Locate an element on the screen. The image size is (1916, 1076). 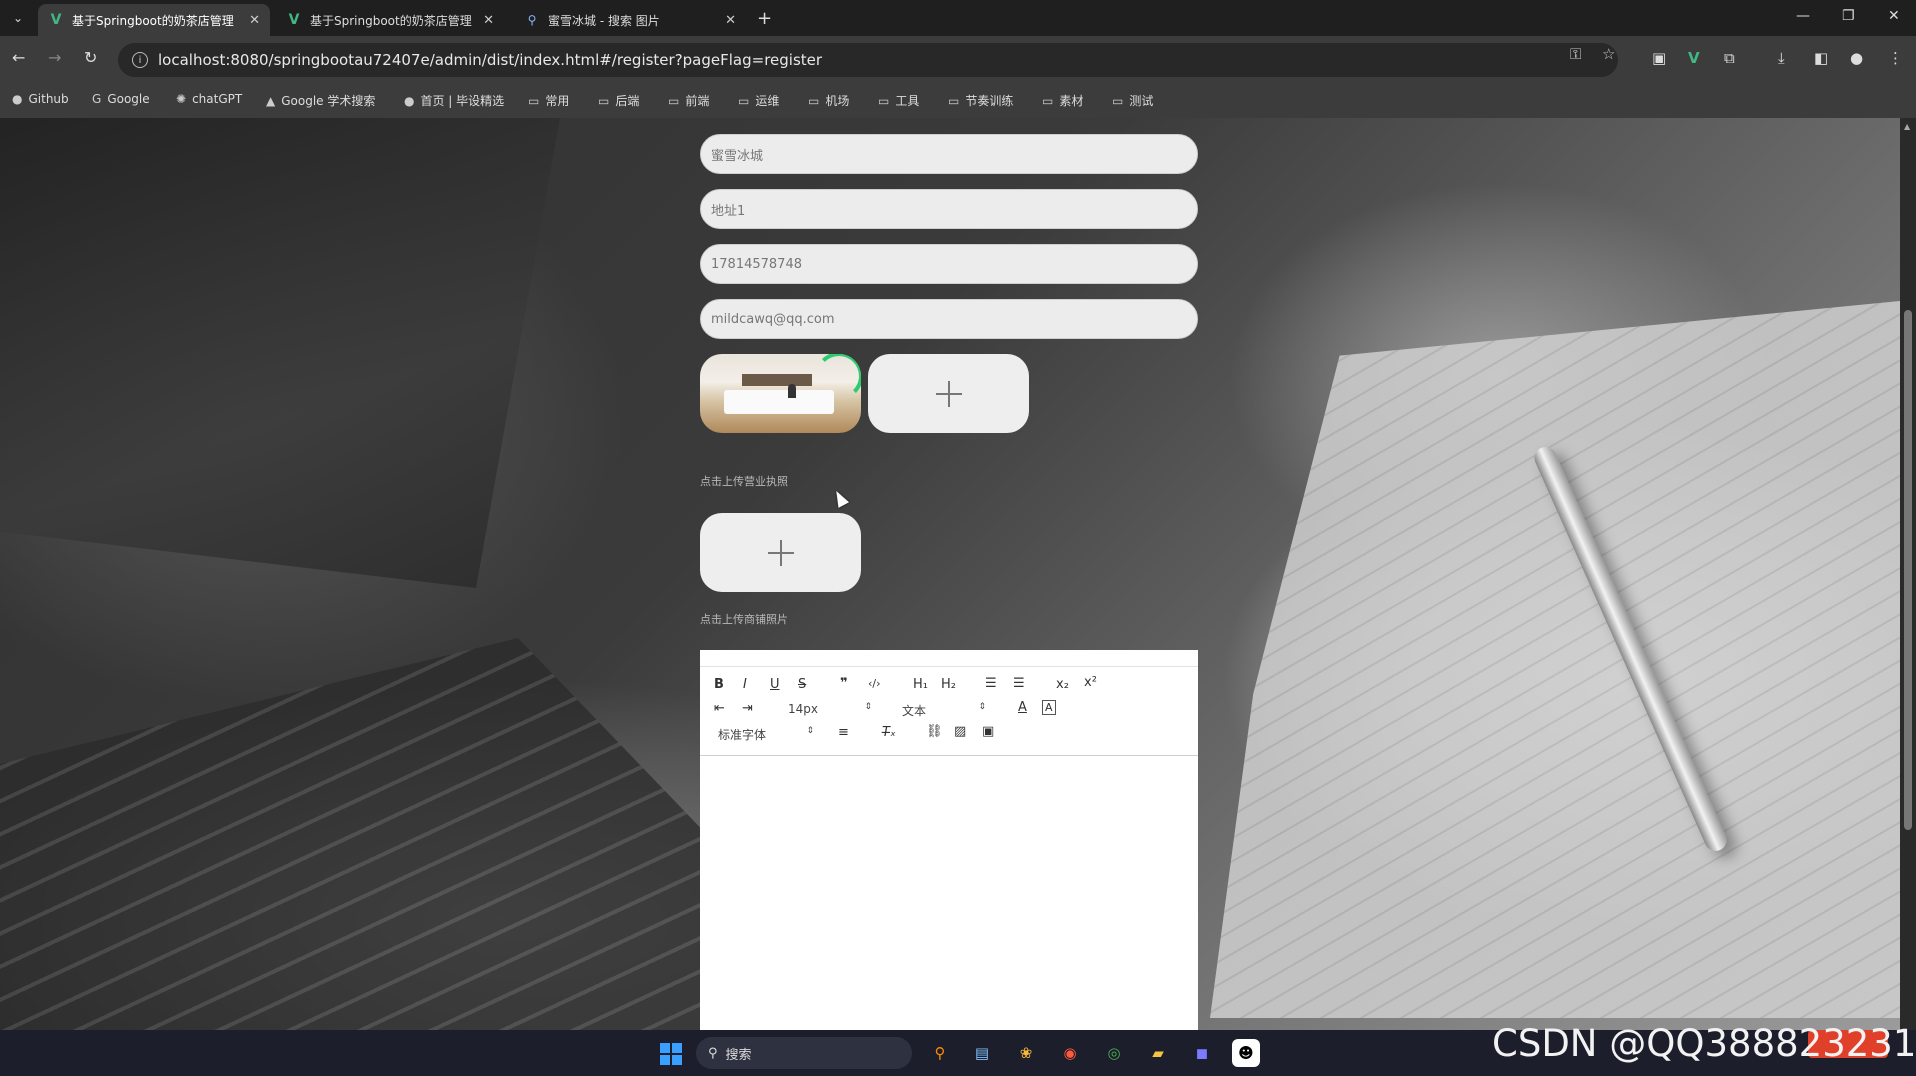
chatgpt-icon: ✺ is located at coordinates (181, 99).